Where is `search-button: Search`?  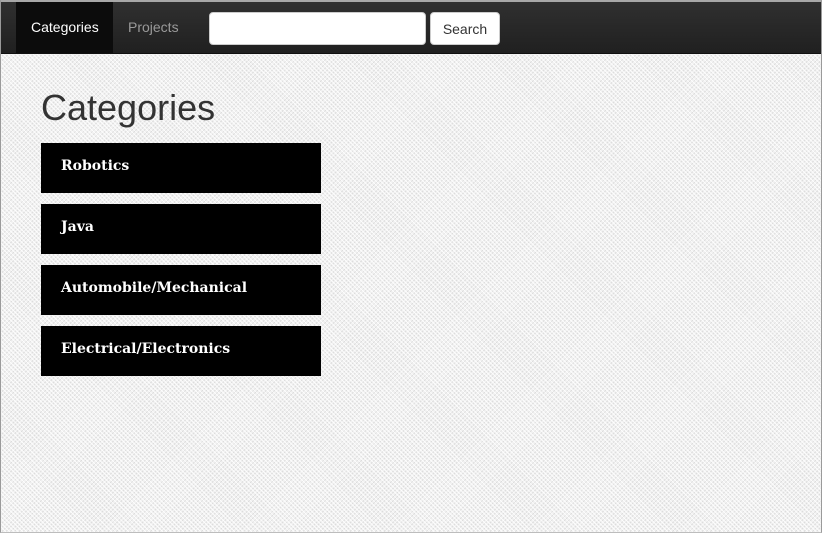
search-button: Search is located at coordinates (465, 28).